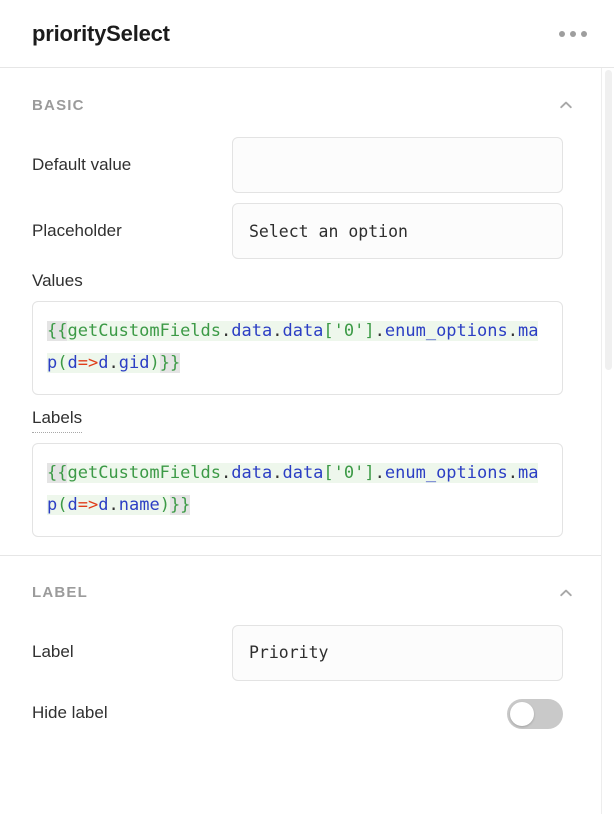  I want to click on field-control-placeholder, so click(397, 231).